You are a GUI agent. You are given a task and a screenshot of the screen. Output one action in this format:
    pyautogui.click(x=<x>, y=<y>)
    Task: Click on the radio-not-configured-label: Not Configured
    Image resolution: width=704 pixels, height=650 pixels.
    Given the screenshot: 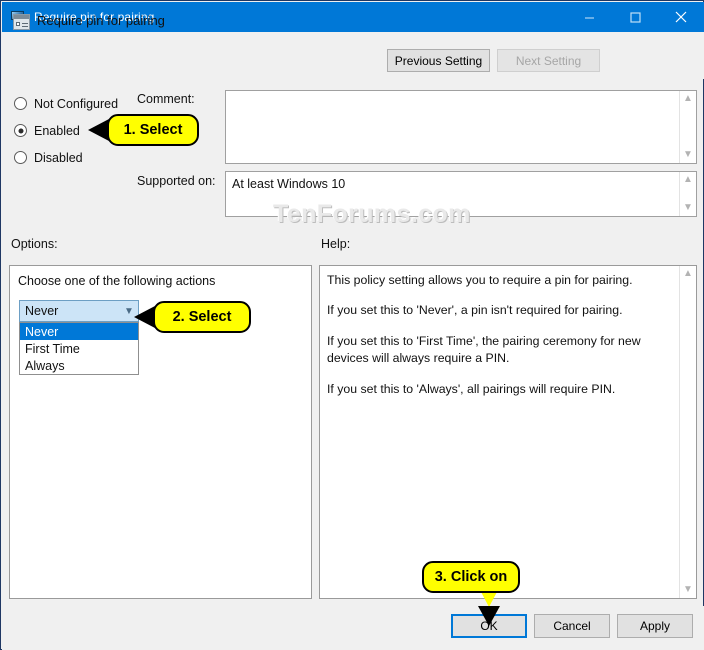 What is the action you would take?
    pyautogui.click(x=76, y=103)
    